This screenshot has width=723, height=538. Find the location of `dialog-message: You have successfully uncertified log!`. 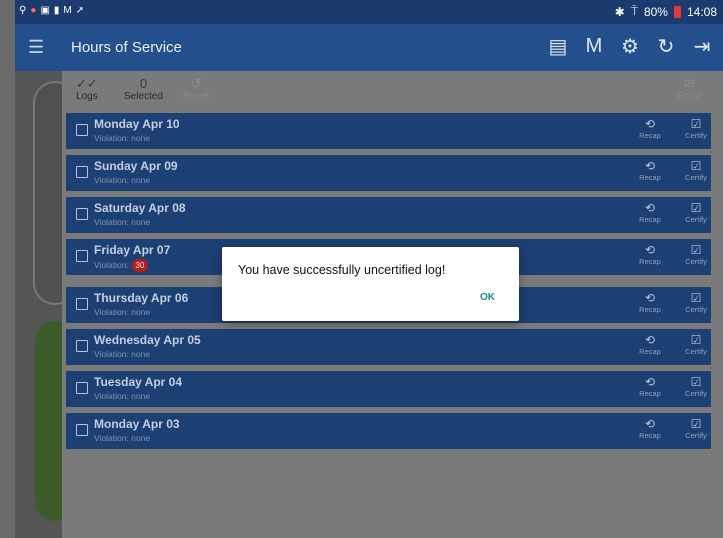

dialog-message: You have successfully uncertified log! is located at coordinates (342, 270).